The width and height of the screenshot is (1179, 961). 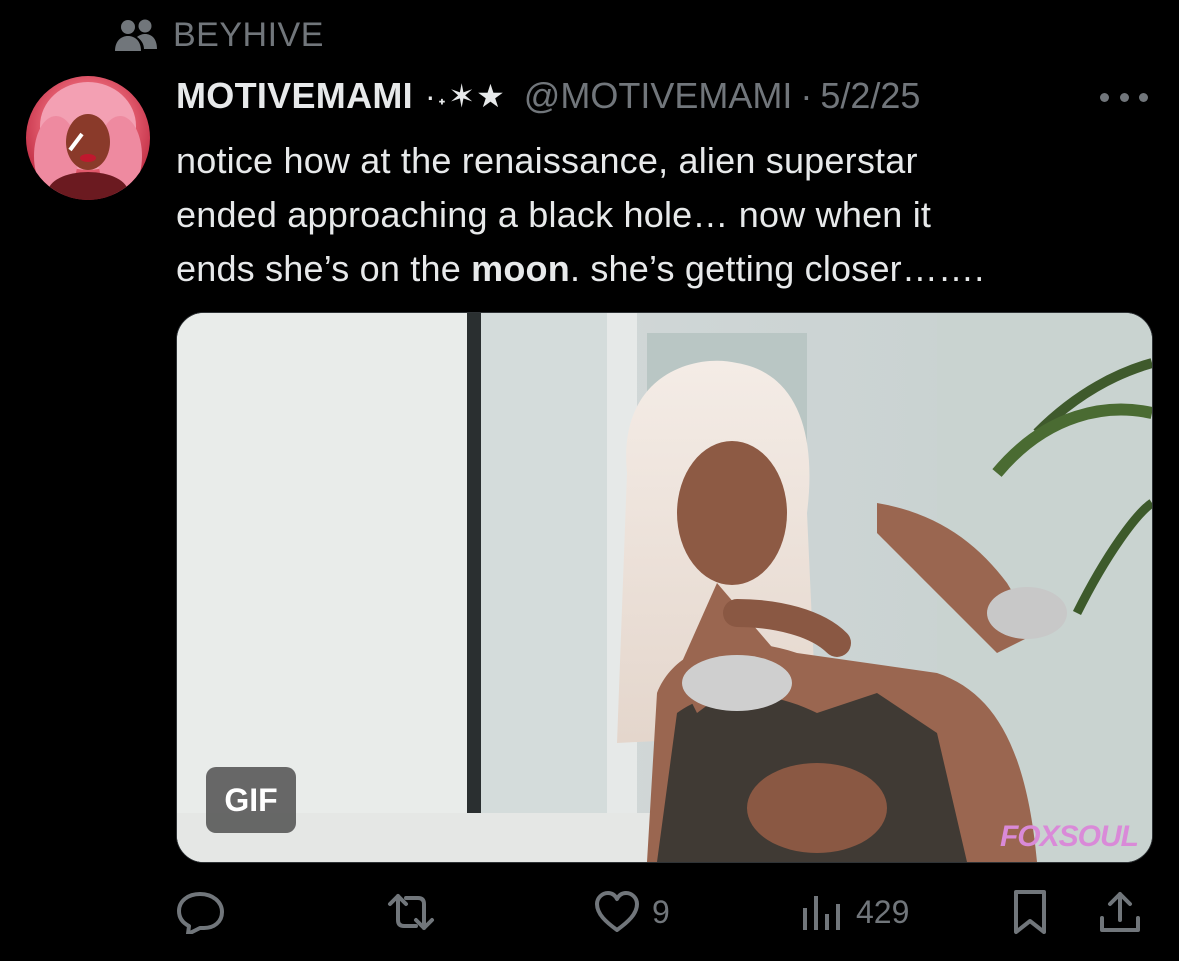 What do you see at coordinates (777, 268) in the screenshot?
I see `tweet-text-line-3-end: . she’s getting closer…….` at bounding box center [777, 268].